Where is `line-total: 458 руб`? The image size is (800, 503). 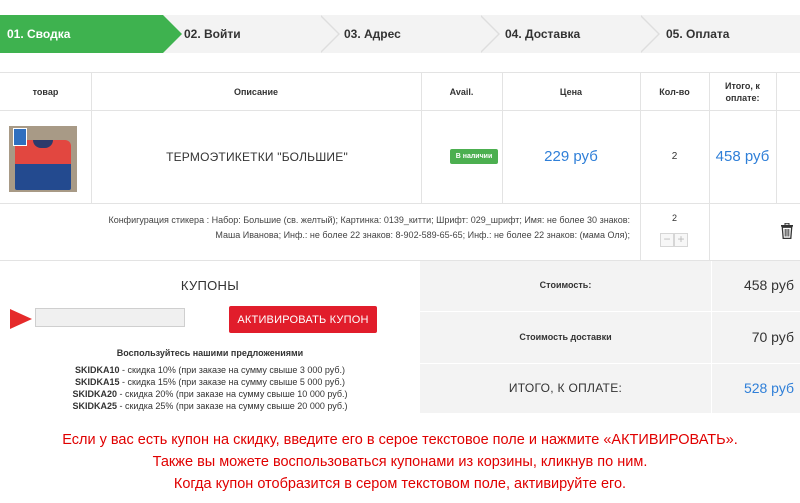 line-total: 458 руб is located at coordinates (742, 156).